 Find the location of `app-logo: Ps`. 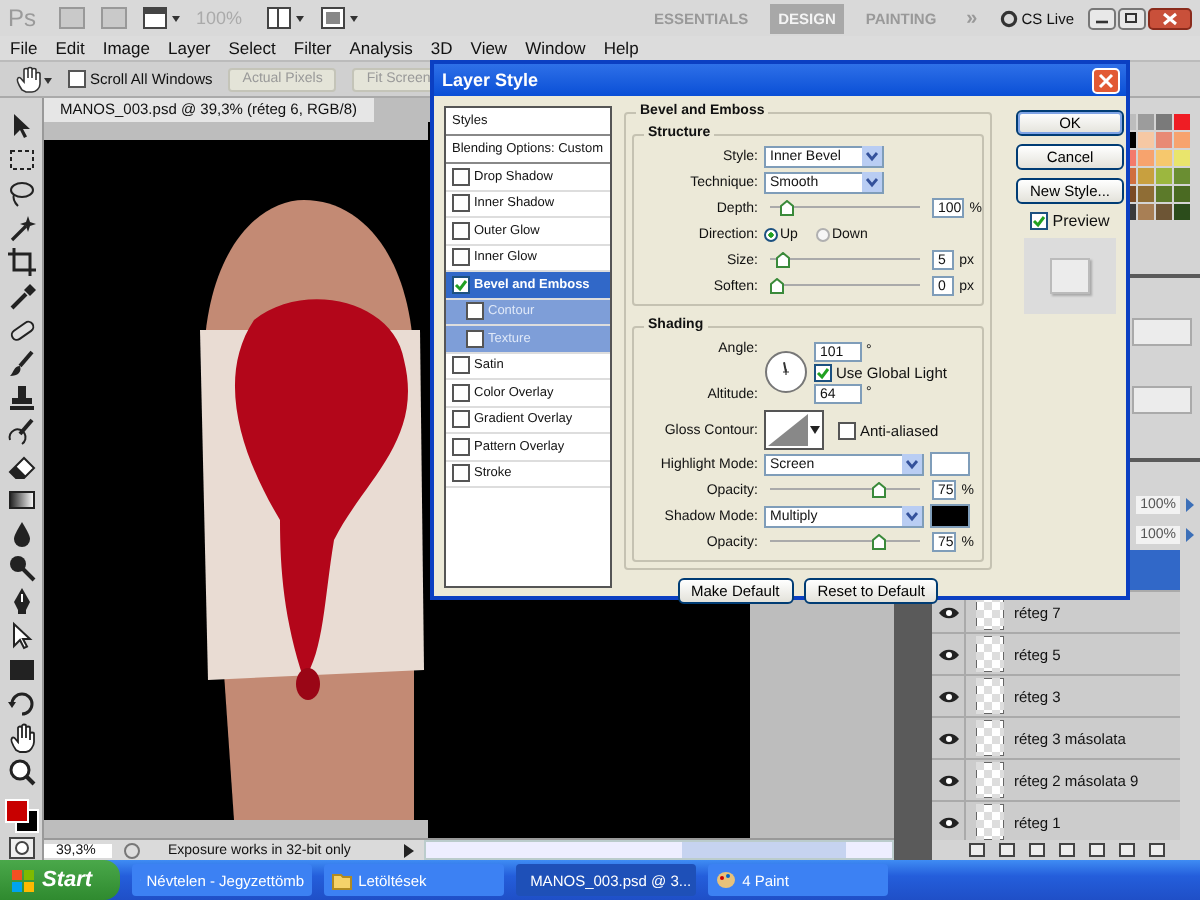

app-logo: Ps is located at coordinates (23, 18).